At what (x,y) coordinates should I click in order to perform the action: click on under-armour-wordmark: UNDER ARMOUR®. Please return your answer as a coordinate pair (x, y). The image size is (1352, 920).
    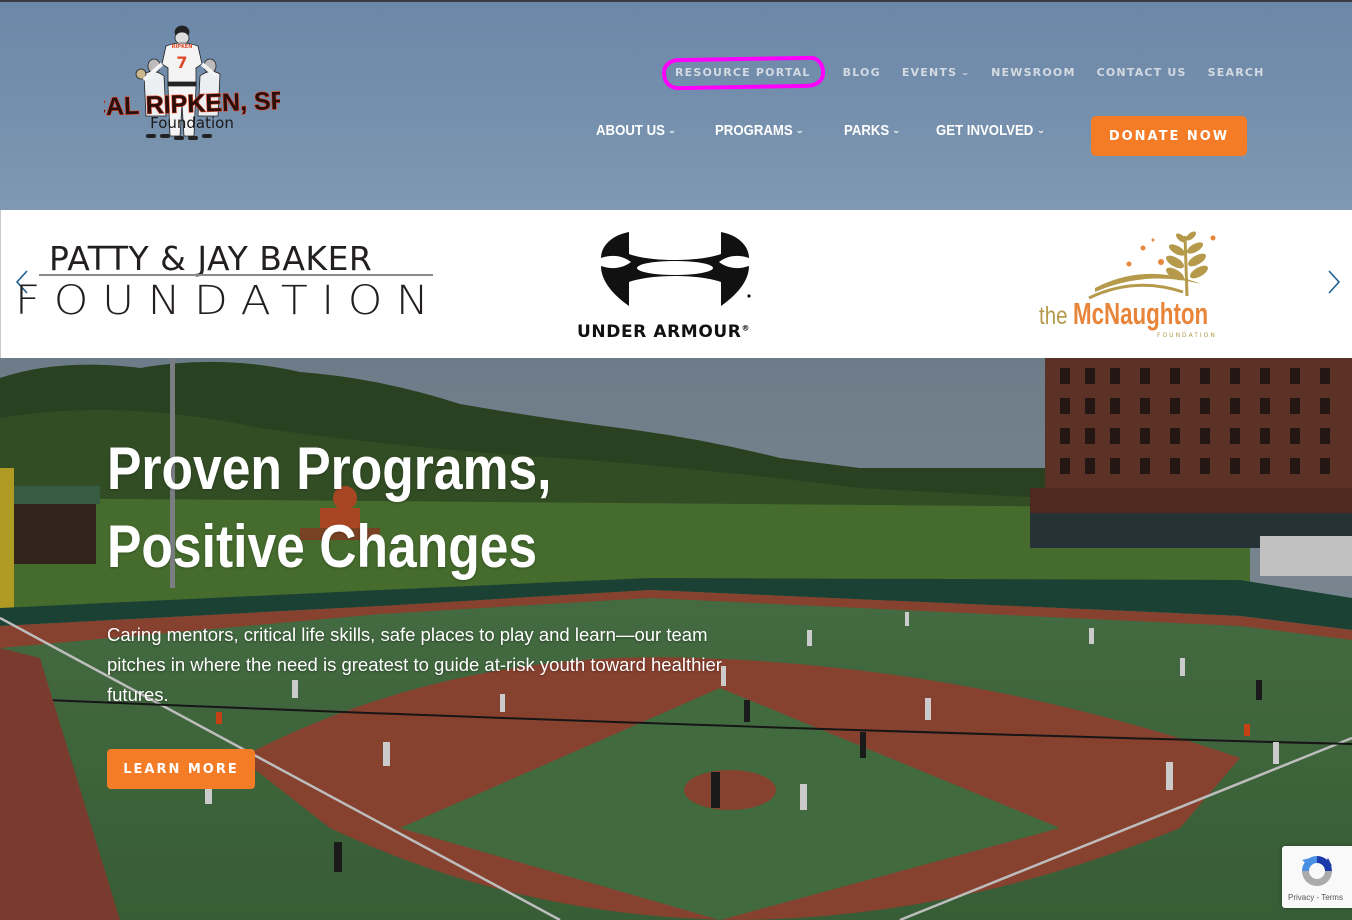
    Looking at the image, I should click on (664, 332).